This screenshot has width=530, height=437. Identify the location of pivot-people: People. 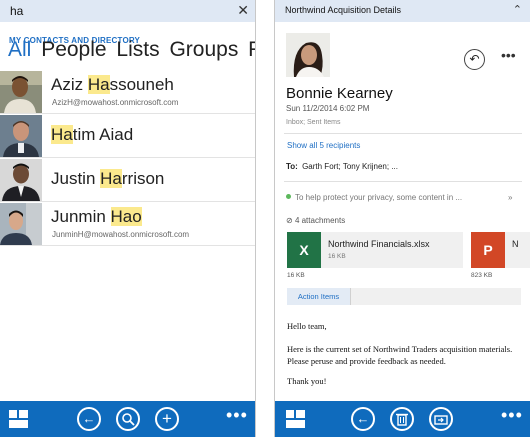
(73, 49).